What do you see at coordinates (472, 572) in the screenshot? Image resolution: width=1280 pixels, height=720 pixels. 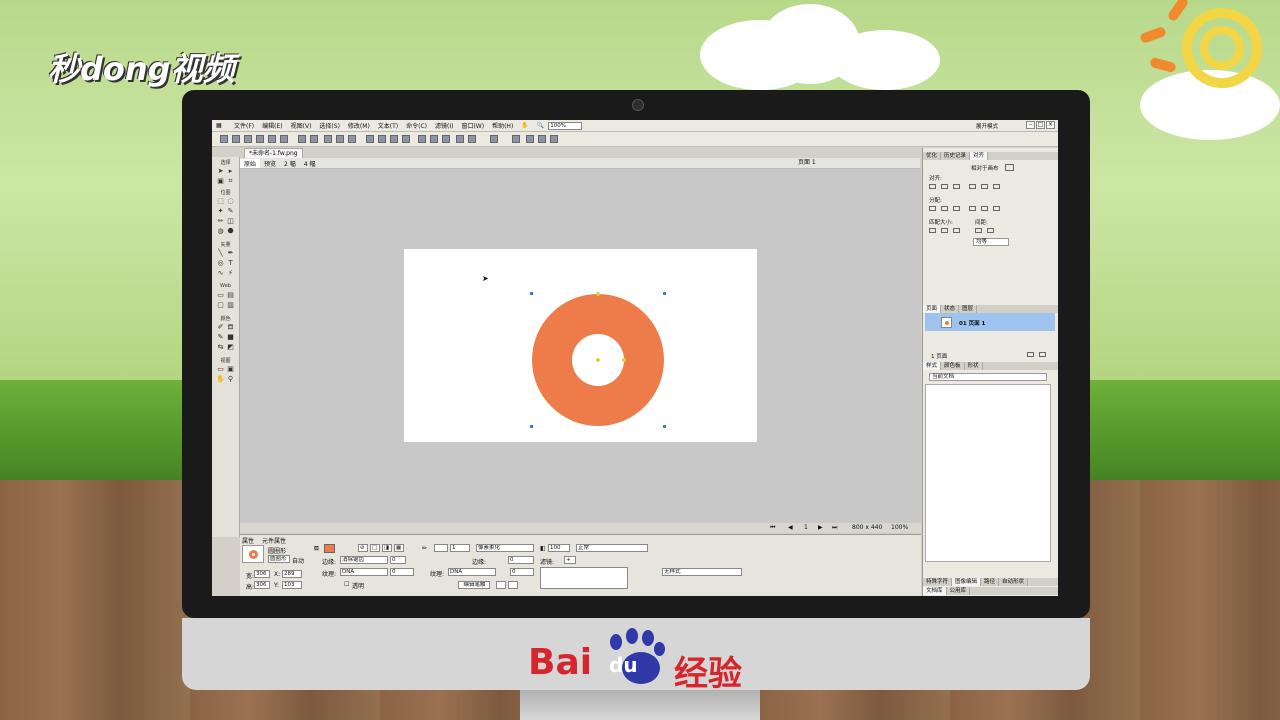 I see `stroke-texture-select: DNA` at bounding box center [472, 572].